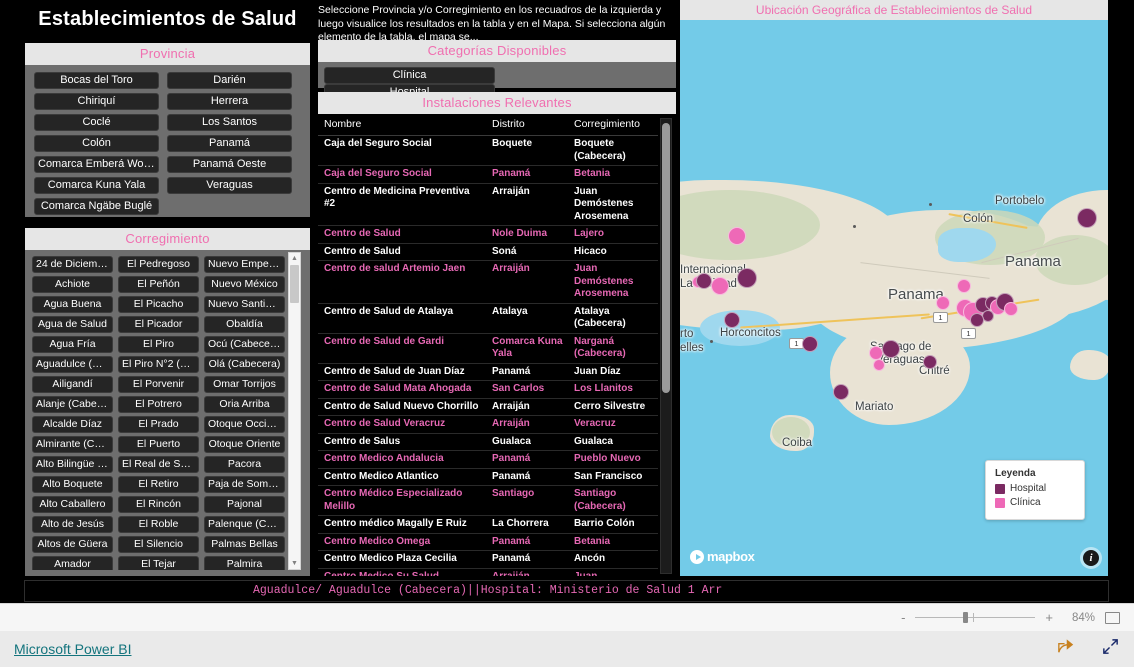 The image size is (1134, 667). What do you see at coordinates (96, 164) in the screenshot?
I see `provincia-button: Comarca Emberá Wounaán` at bounding box center [96, 164].